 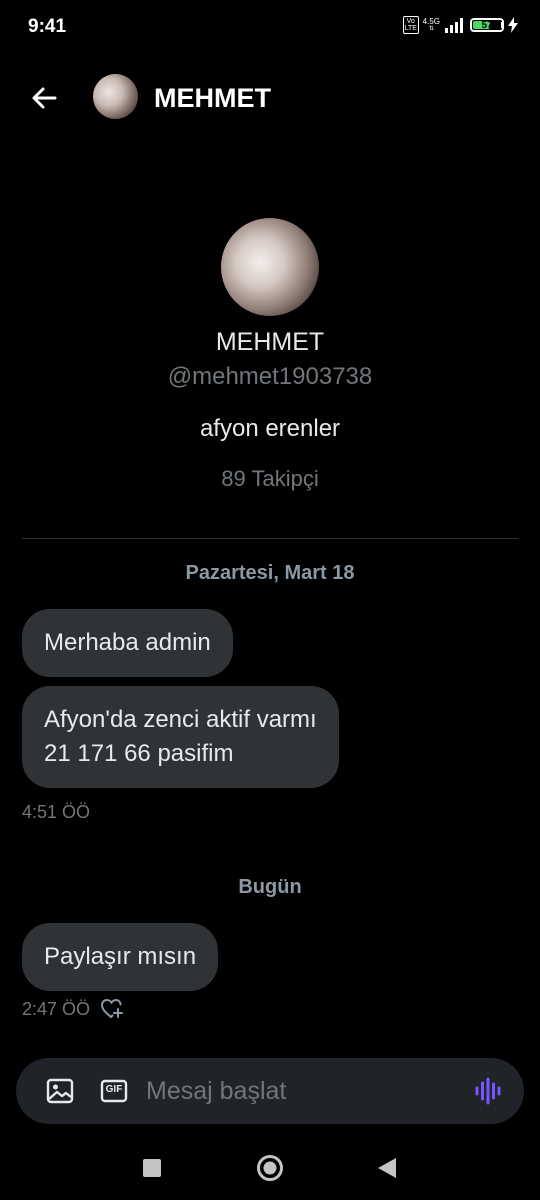 I want to click on message-bubble: Merhaba admin, so click(x=127, y=643).